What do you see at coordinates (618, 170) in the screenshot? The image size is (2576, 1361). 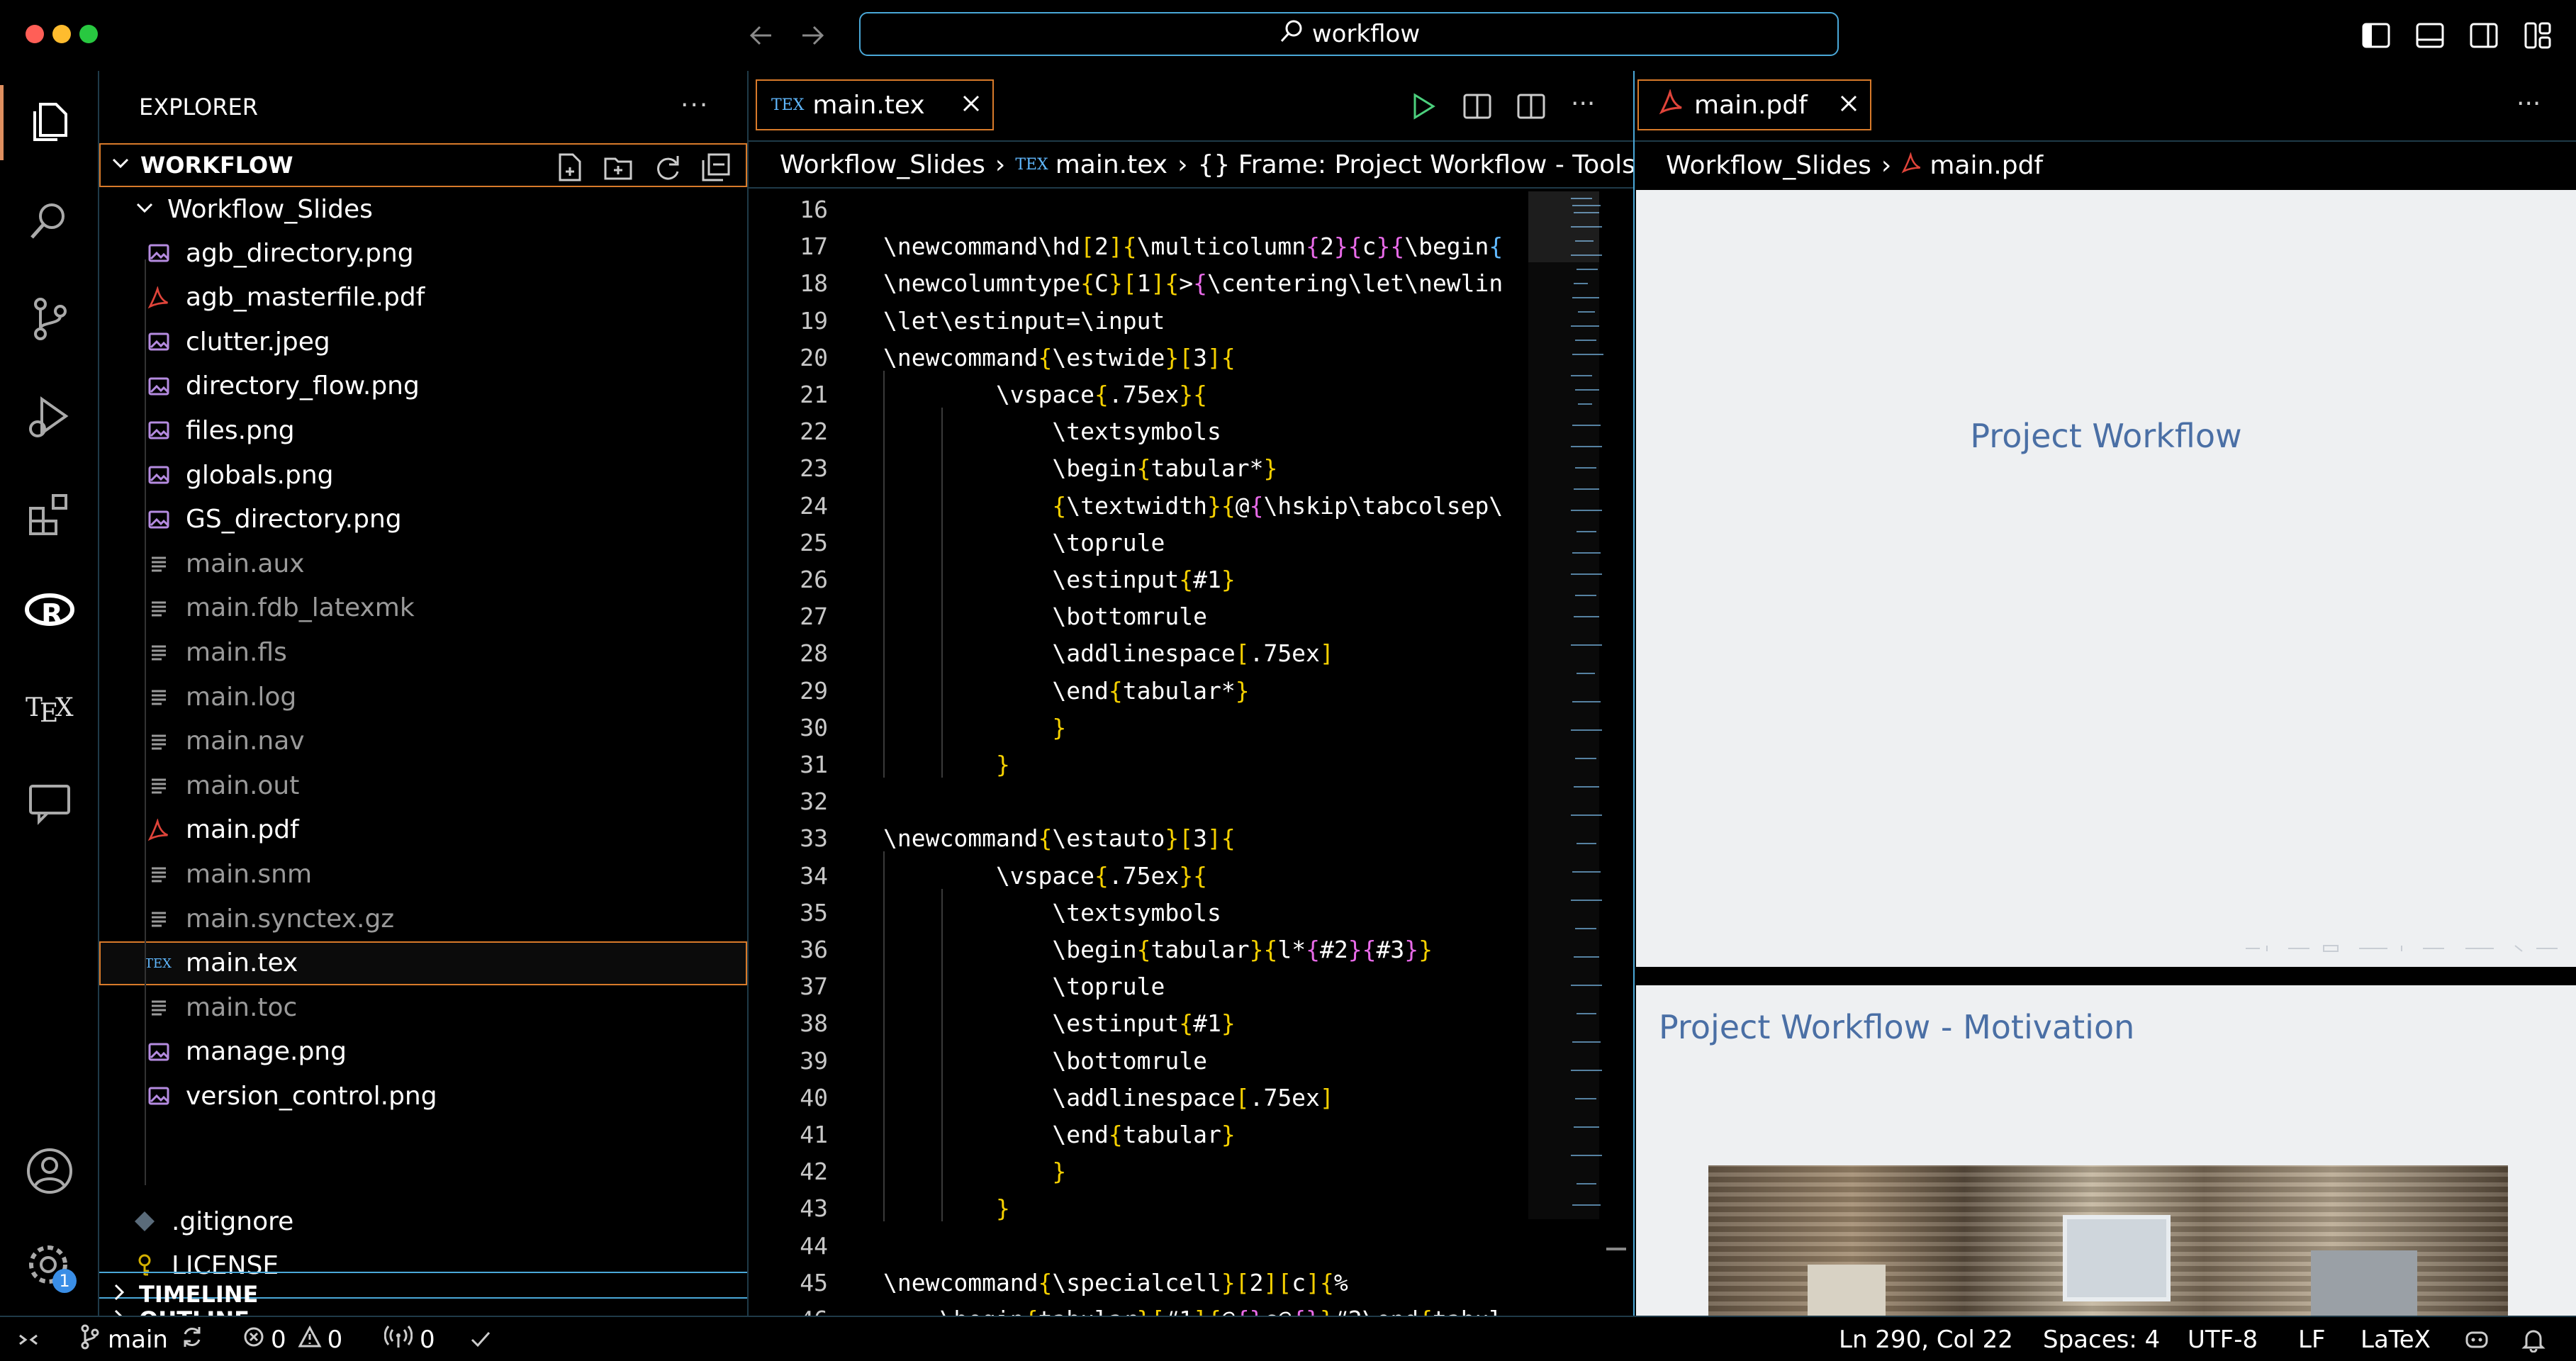 I see `new-folder-icon` at bounding box center [618, 170].